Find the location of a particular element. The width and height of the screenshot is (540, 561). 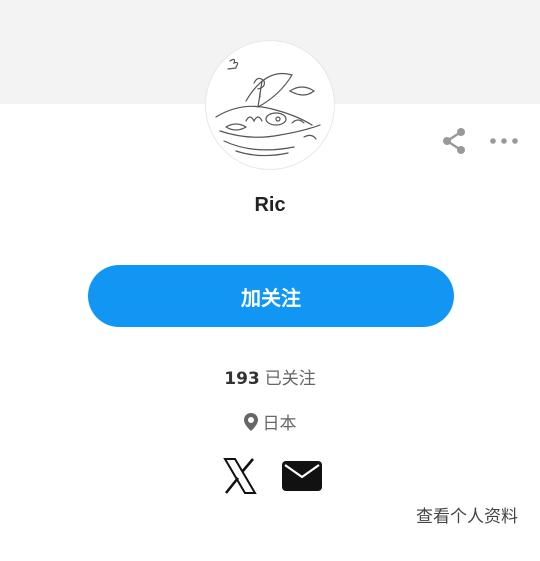

x-link is located at coordinates (240, 476).